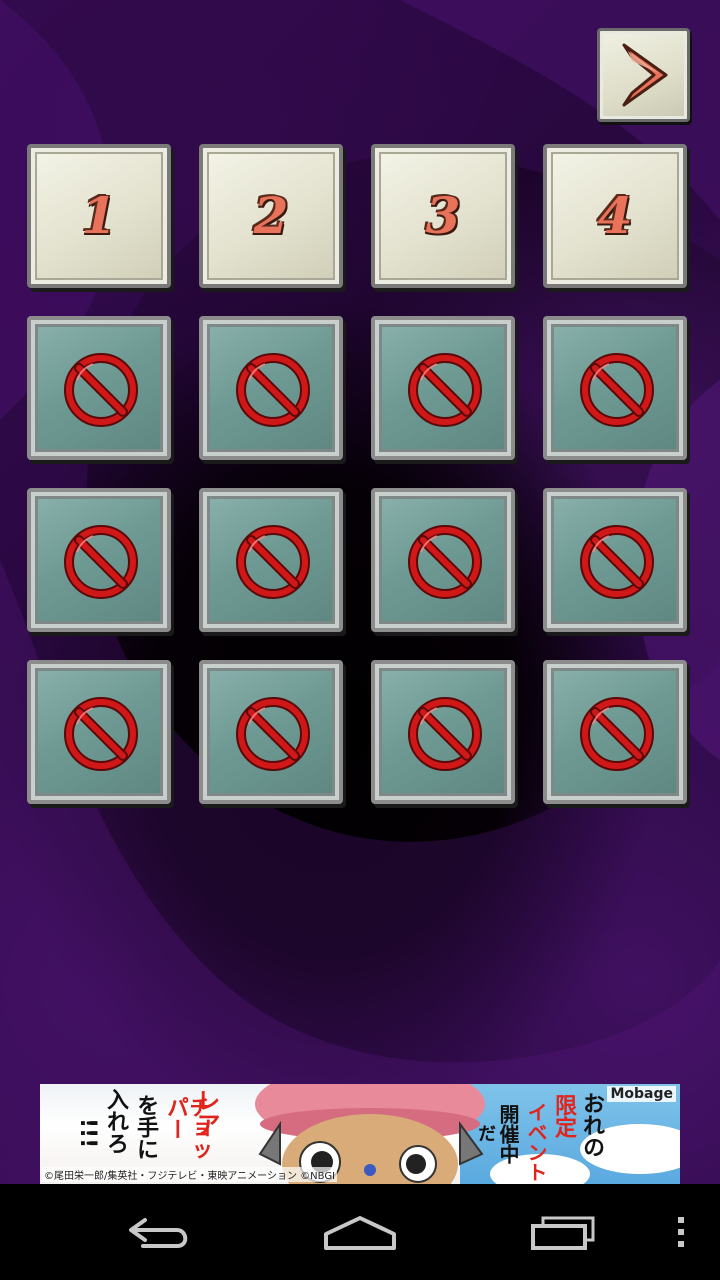 The image size is (720, 1280). Describe the element at coordinates (186, 1129) in the screenshot. I see `ad-text-chopper: チョッパー` at that location.